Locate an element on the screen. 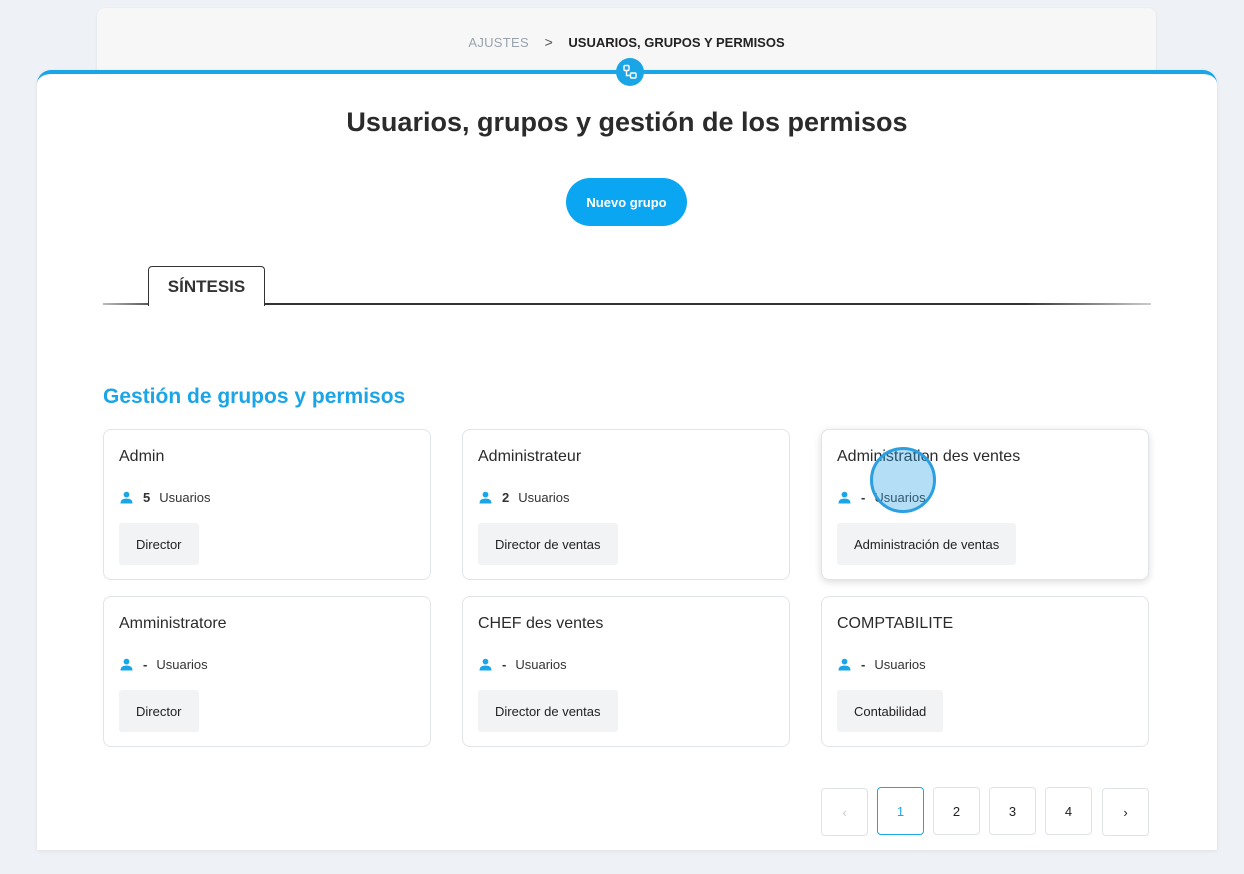 The width and height of the screenshot is (1244, 874). breadcrumb-current: USUARIOS, GRUPOS Y PERMISOS is located at coordinates (676, 42).